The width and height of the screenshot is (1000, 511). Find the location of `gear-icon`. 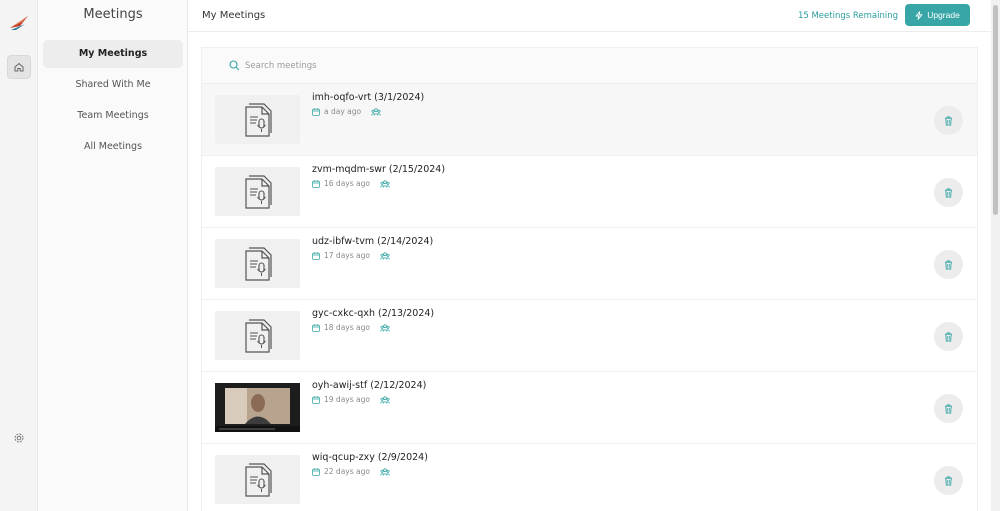

gear-icon is located at coordinates (19, 438).